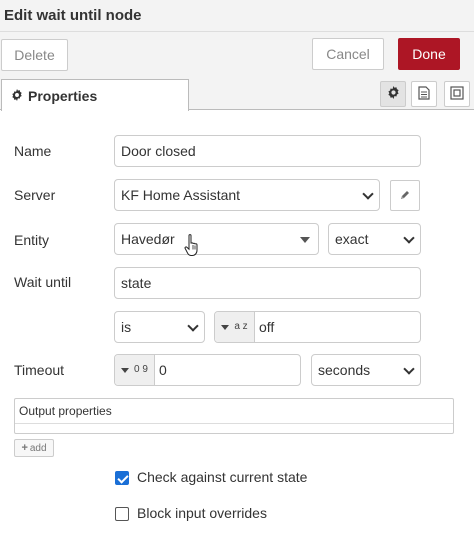 The height and width of the screenshot is (547, 474). Describe the element at coordinates (207, 370) in the screenshot. I see `timeout-typed-input: 0 9 0` at that location.